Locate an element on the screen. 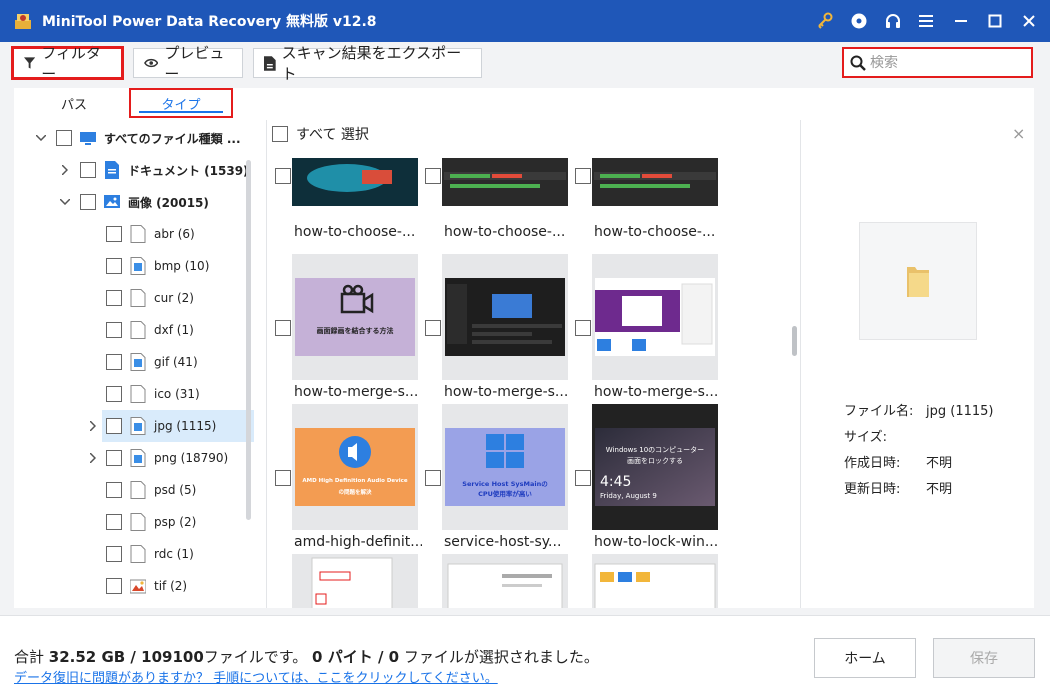 This screenshot has width=1050, height=700. tab-path: パス is located at coordinates (74, 103).